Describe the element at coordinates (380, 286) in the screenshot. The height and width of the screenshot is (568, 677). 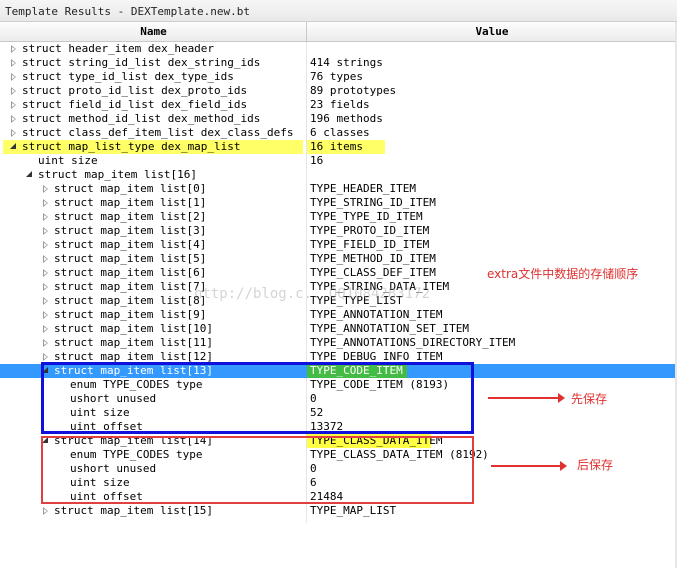
I see `row-value: TYPE_STRING_DATA_ITEM` at that location.